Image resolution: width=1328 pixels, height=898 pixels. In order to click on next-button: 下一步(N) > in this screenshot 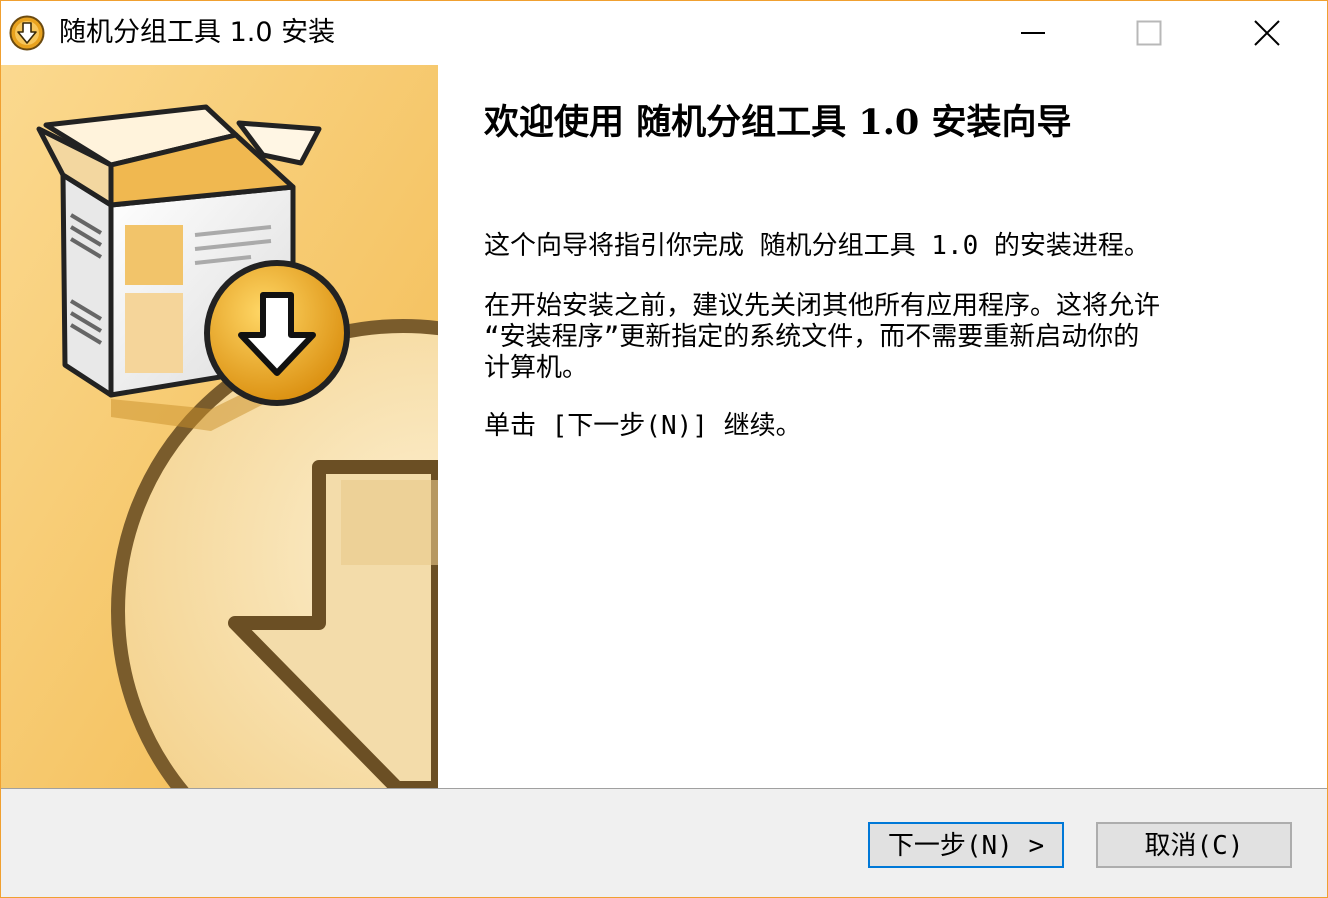, I will do `click(966, 845)`.